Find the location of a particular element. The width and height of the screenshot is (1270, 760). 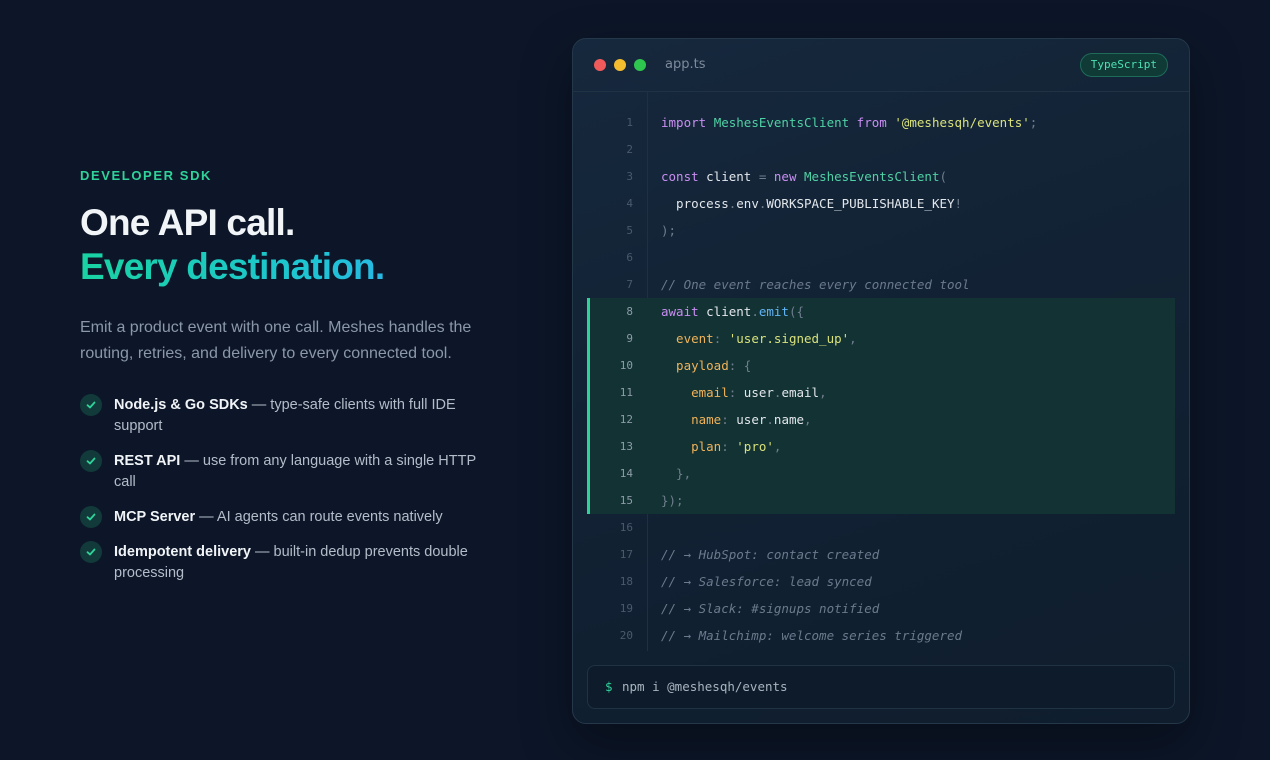

code-text: await client.emit({ is located at coordinates (732, 311).